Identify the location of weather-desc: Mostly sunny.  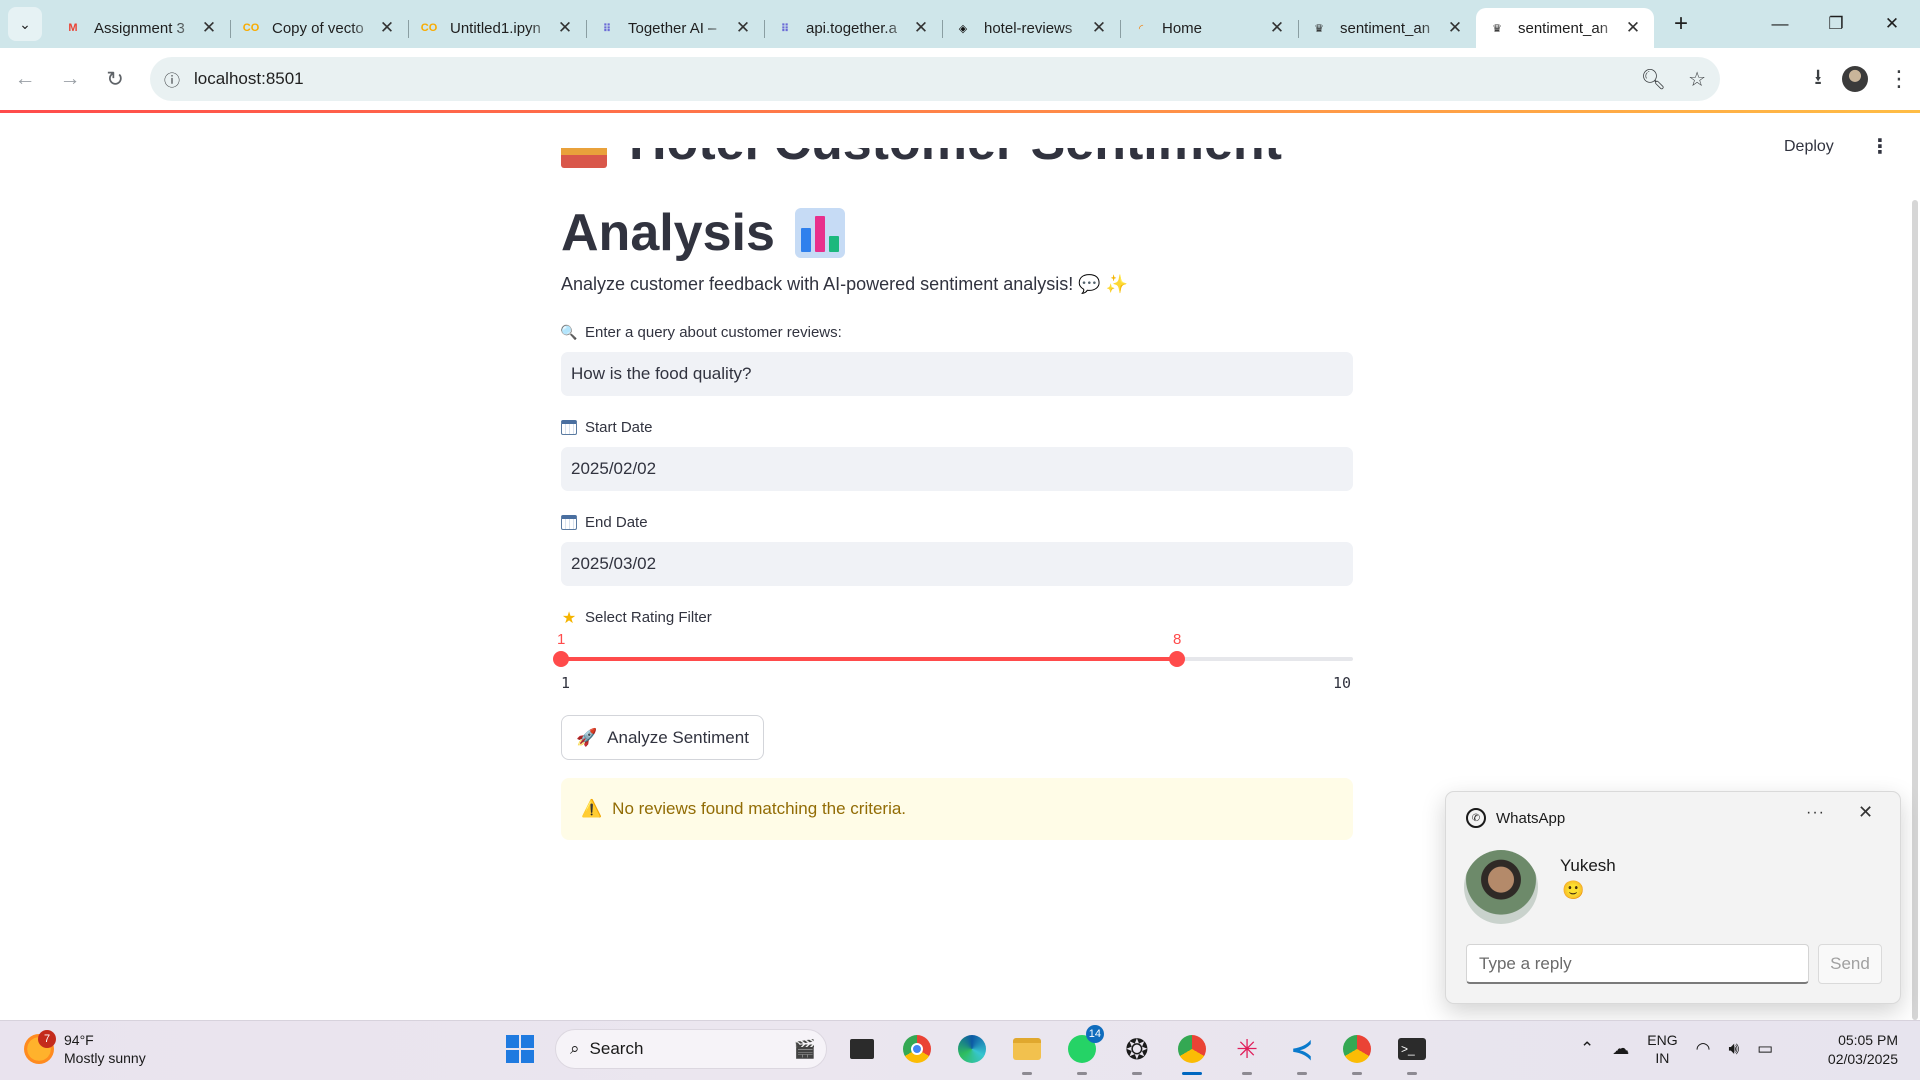
(105, 1058).